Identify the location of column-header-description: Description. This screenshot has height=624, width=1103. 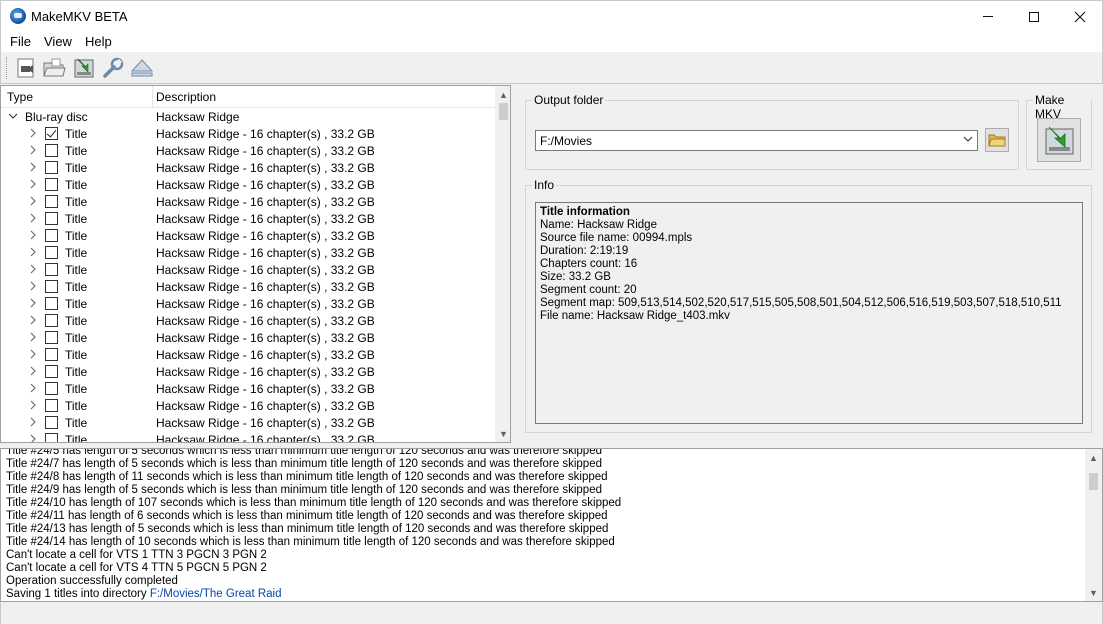
(186, 97).